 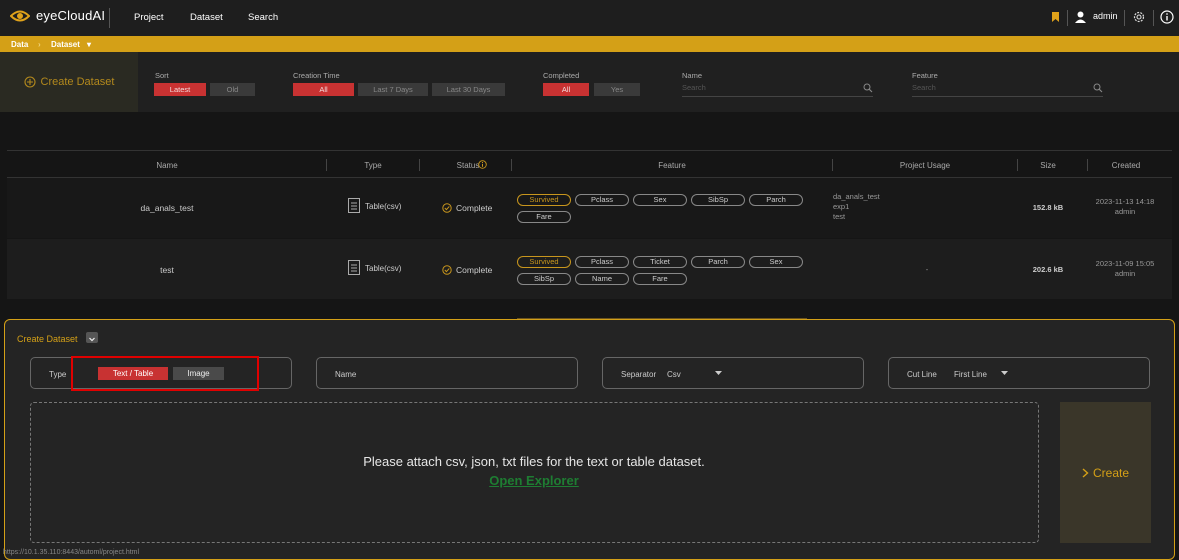 What do you see at coordinates (373, 165) in the screenshot?
I see `header-type: Type` at bounding box center [373, 165].